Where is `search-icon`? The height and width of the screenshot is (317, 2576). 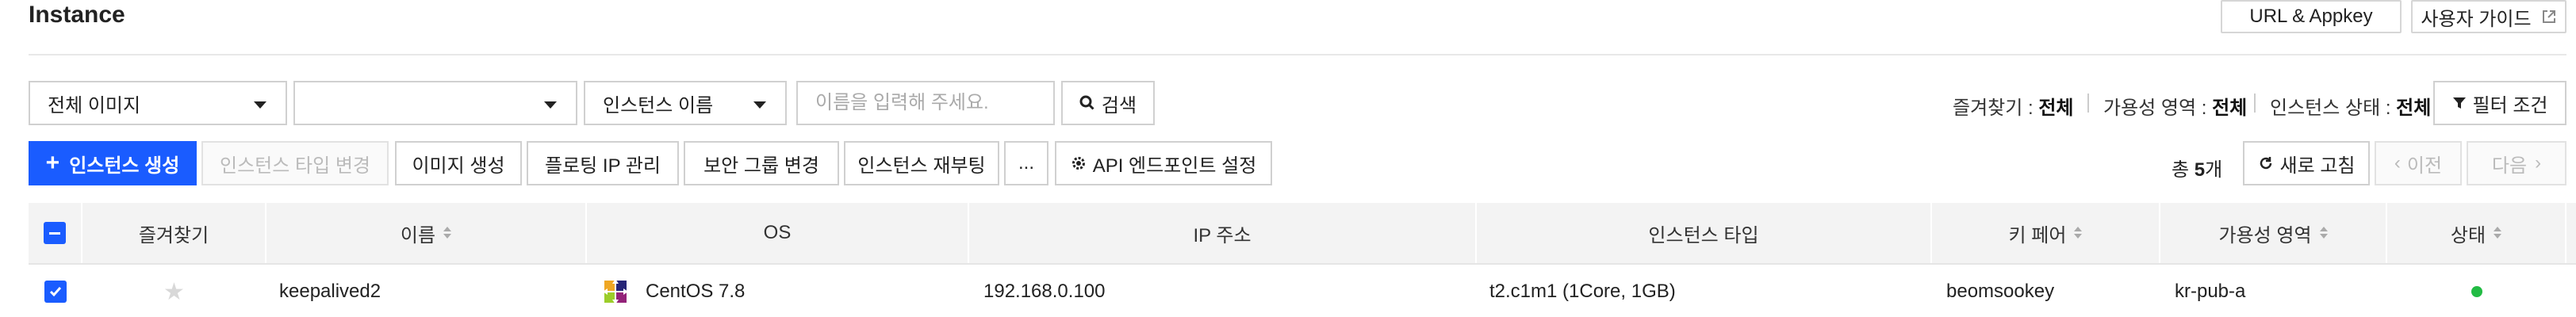 search-icon is located at coordinates (1086, 102).